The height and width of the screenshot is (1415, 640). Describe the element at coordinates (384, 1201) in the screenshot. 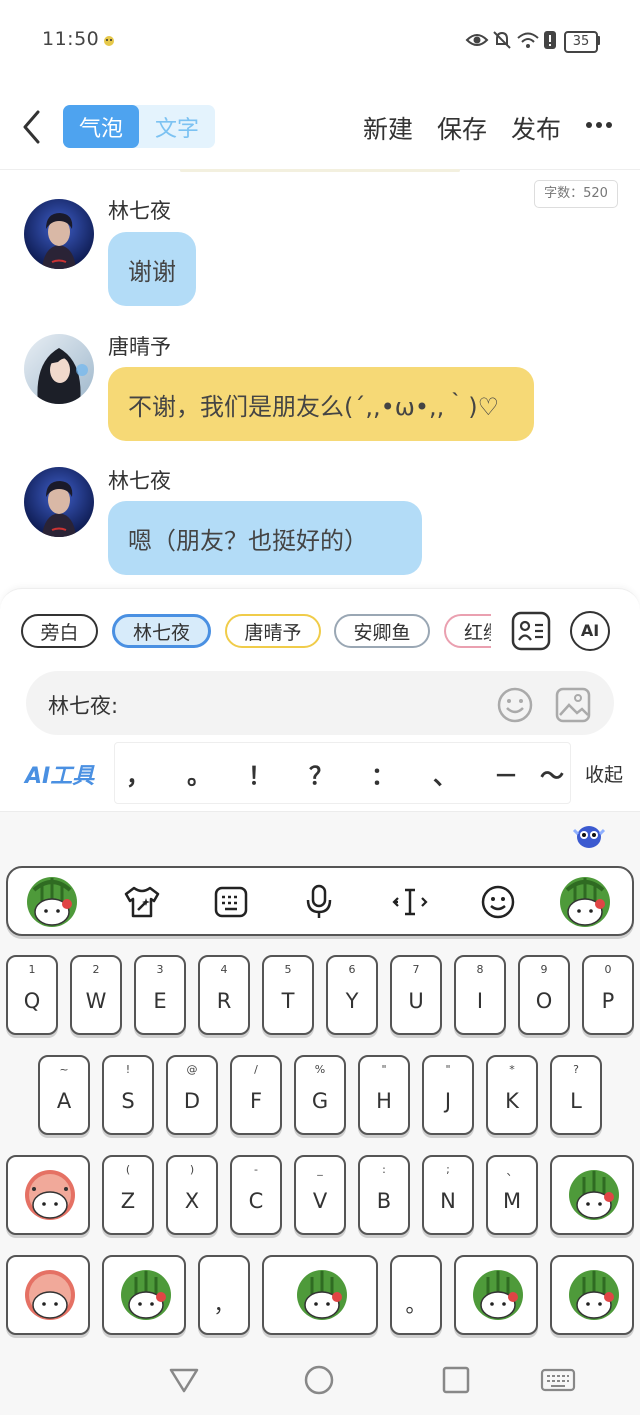

I see `key-label: B` at that location.